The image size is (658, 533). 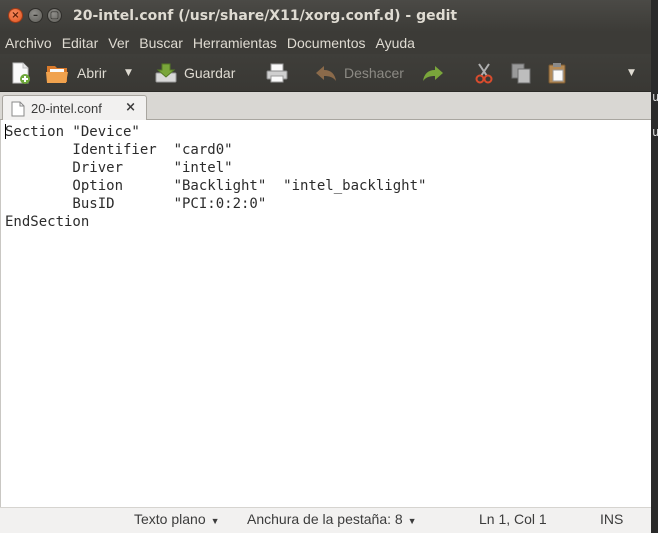 What do you see at coordinates (92, 73) in the screenshot?
I see `open-label: Abrir` at bounding box center [92, 73].